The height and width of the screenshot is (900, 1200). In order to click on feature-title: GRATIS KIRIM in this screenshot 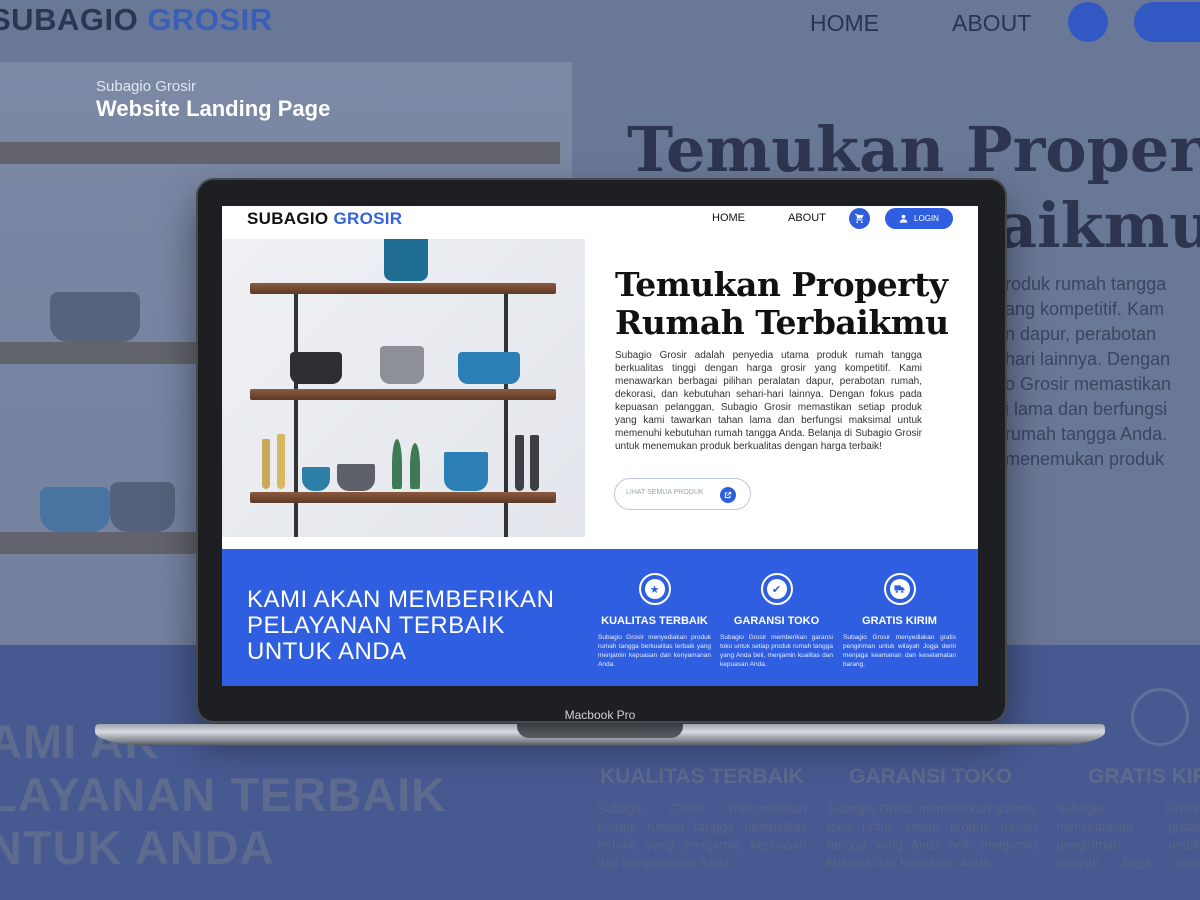, I will do `click(899, 621)`.